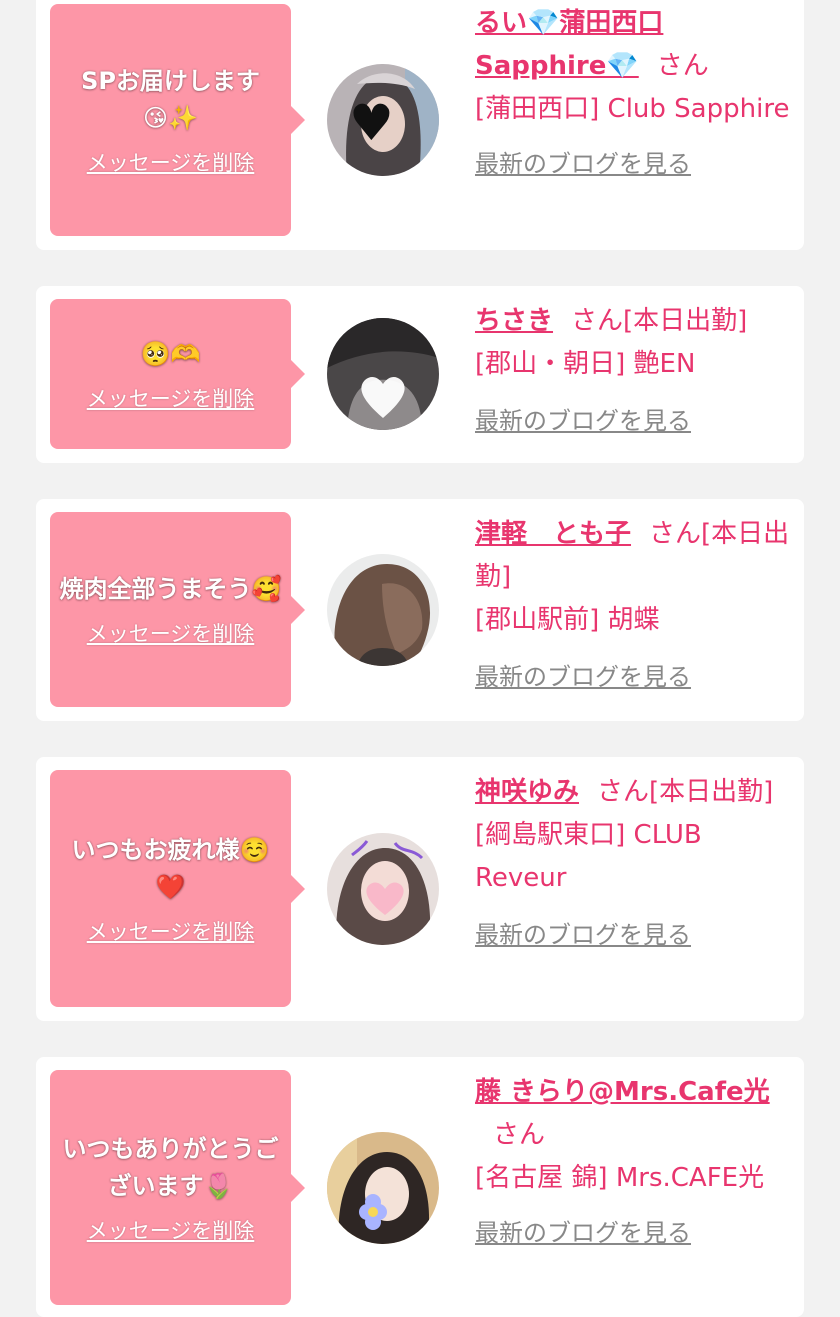 This screenshot has height=1317, width=840. What do you see at coordinates (177, 609) in the screenshot?
I see `message-bubble: 焼肉全部うまそう🥰 メッセージを削除` at bounding box center [177, 609].